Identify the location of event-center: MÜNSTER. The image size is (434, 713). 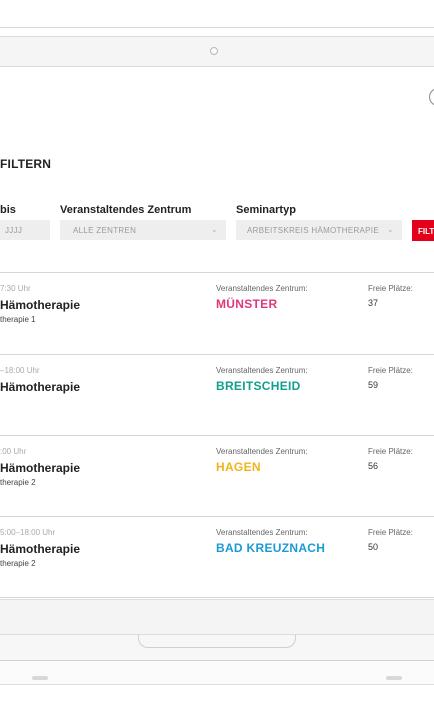
(247, 304).